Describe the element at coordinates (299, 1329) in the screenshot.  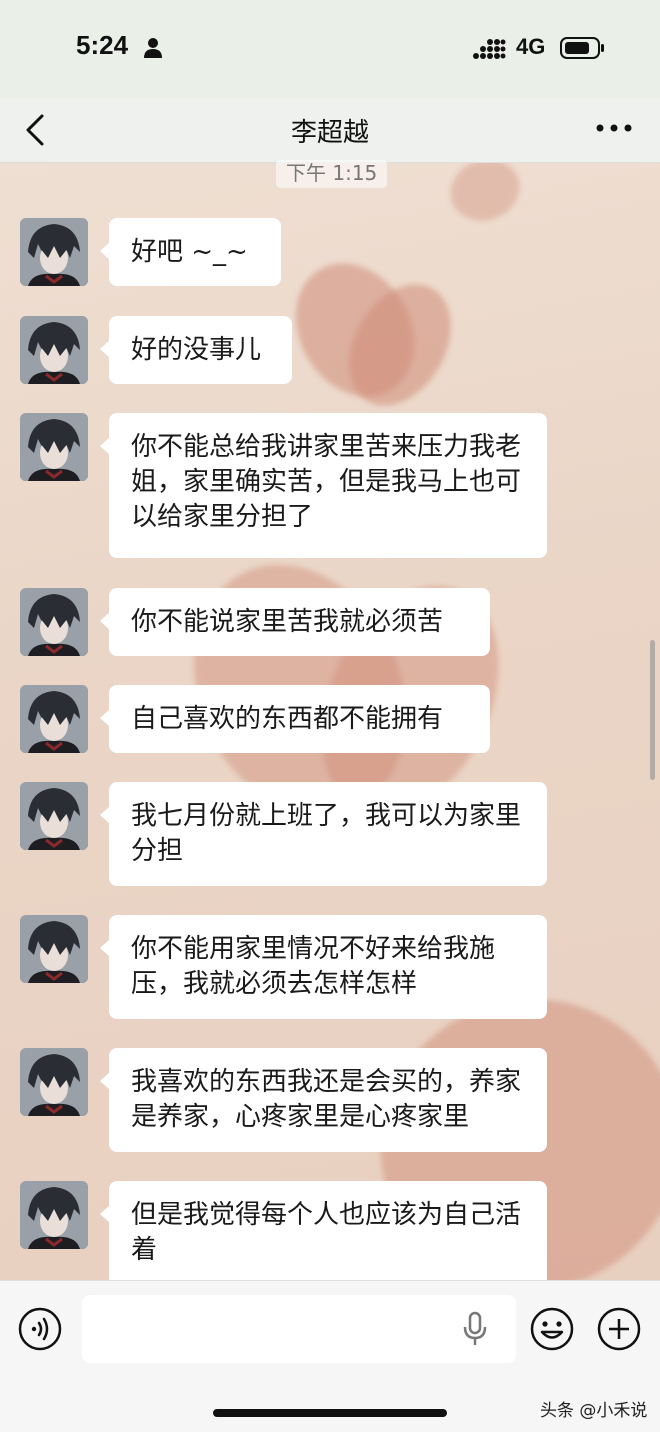
I see `message-input` at that location.